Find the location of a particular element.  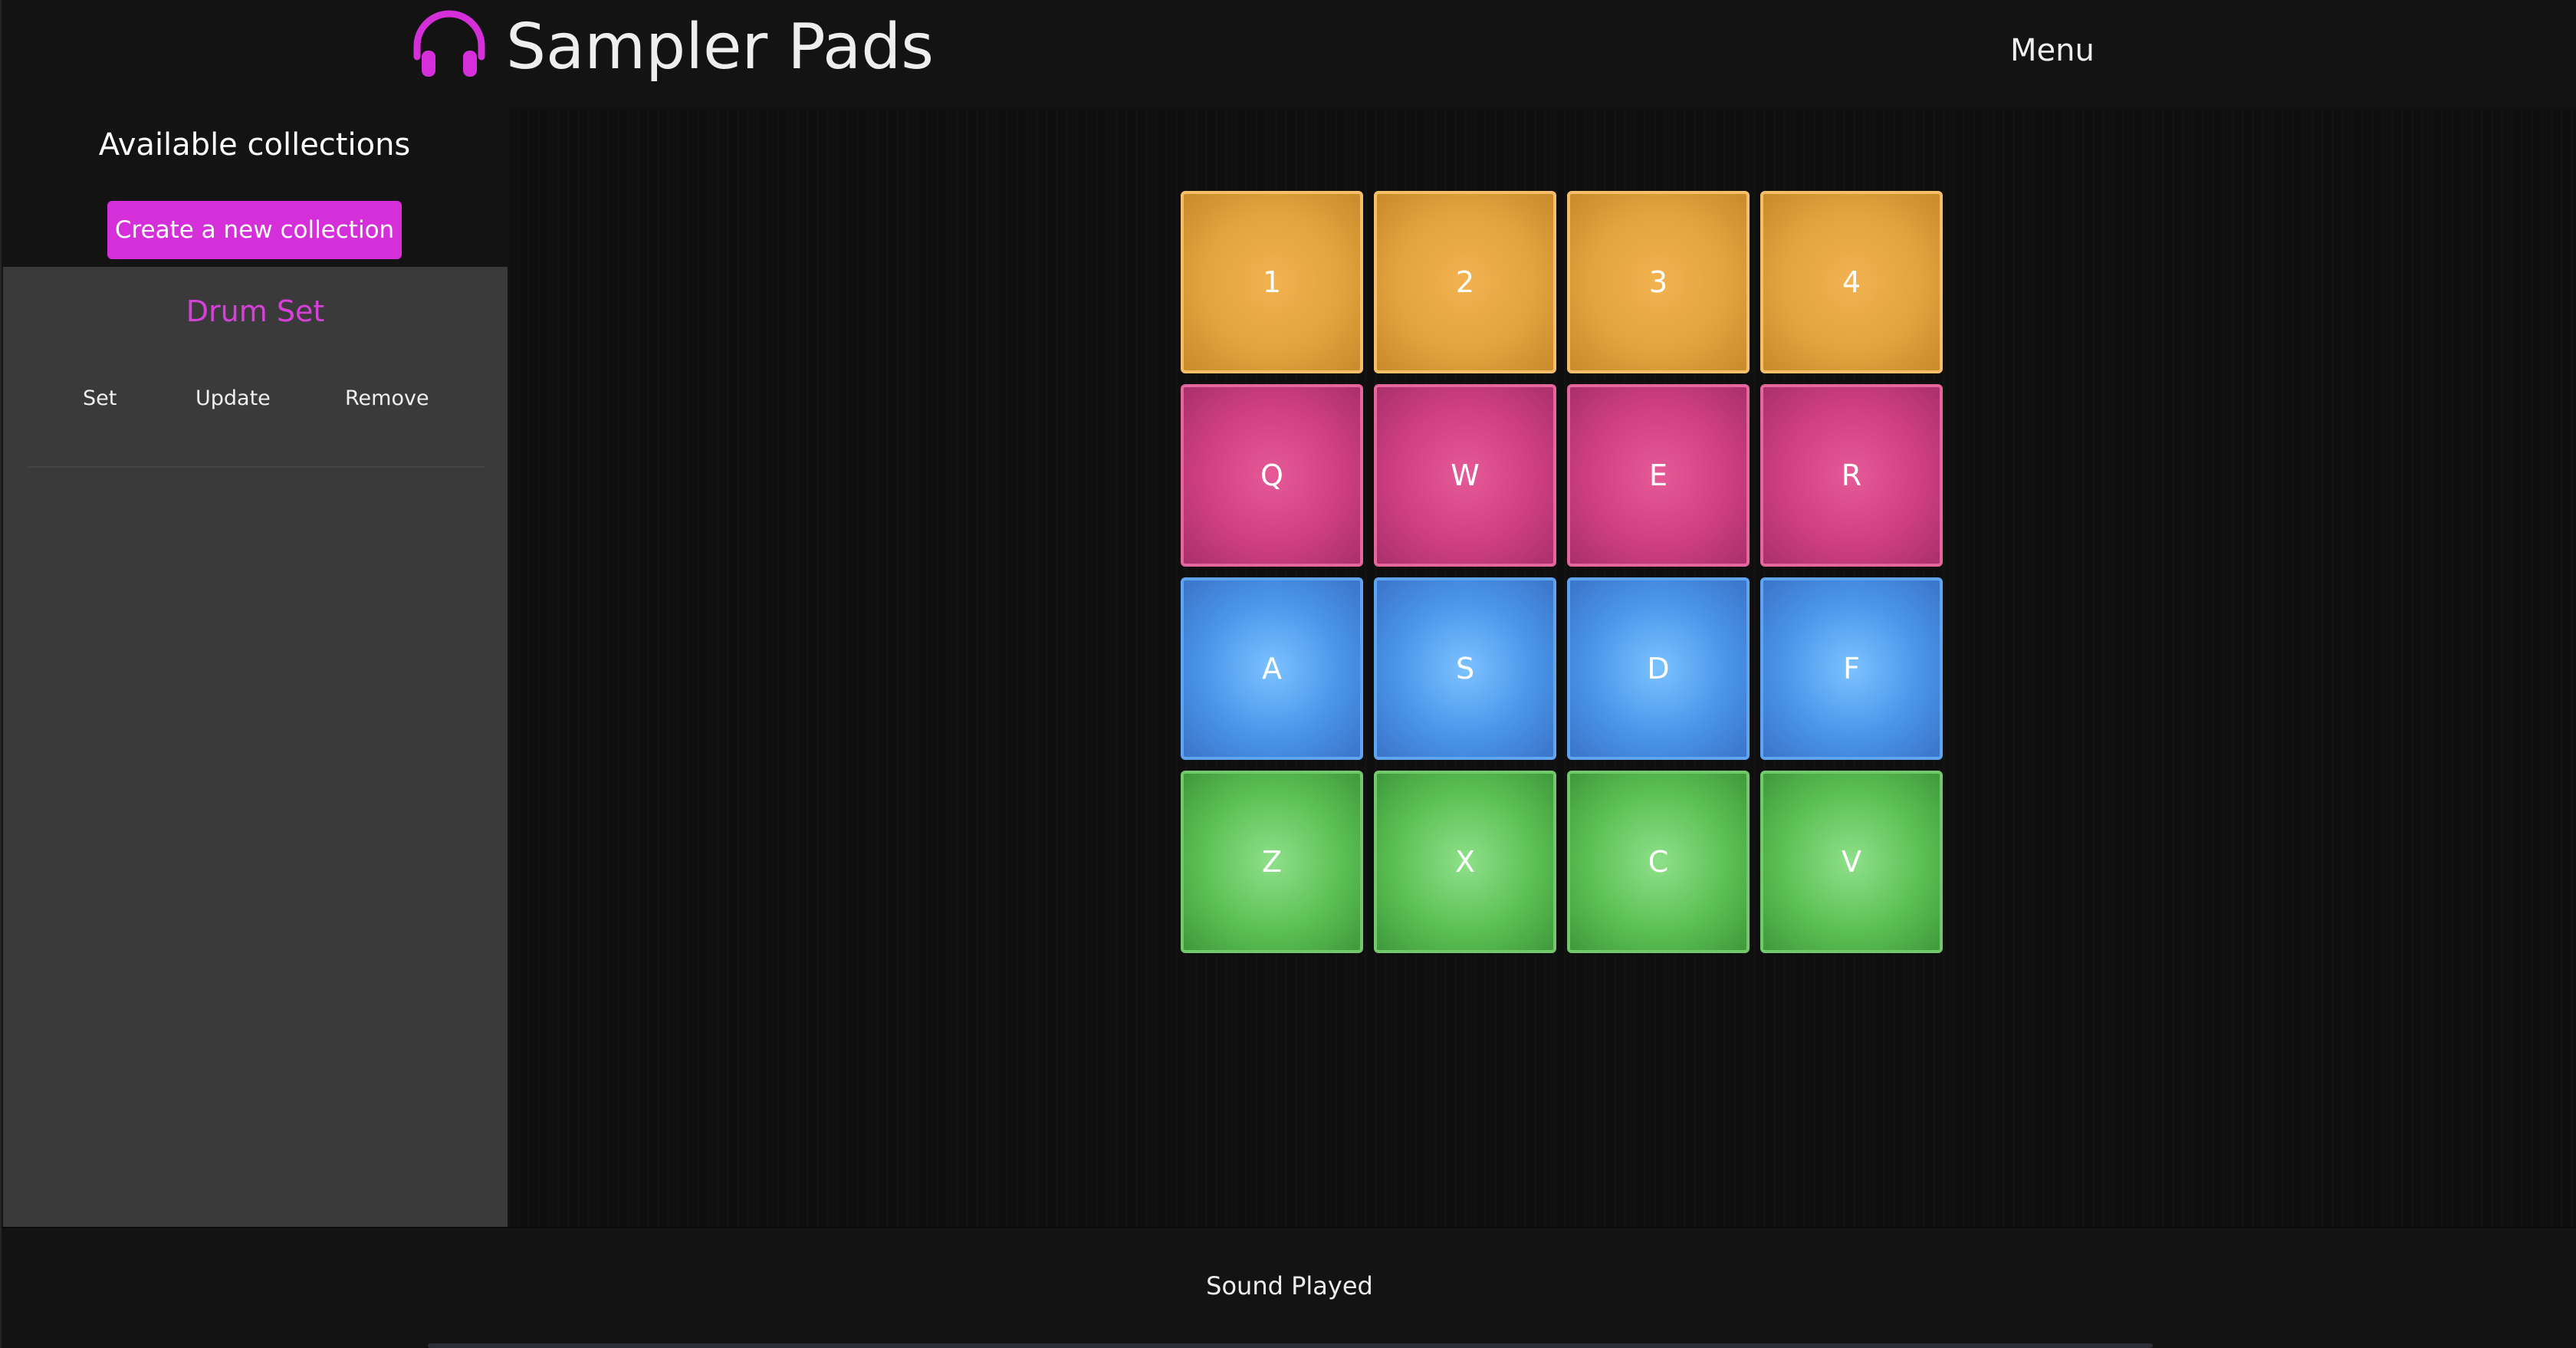

pad-f: F is located at coordinates (1852, 668).